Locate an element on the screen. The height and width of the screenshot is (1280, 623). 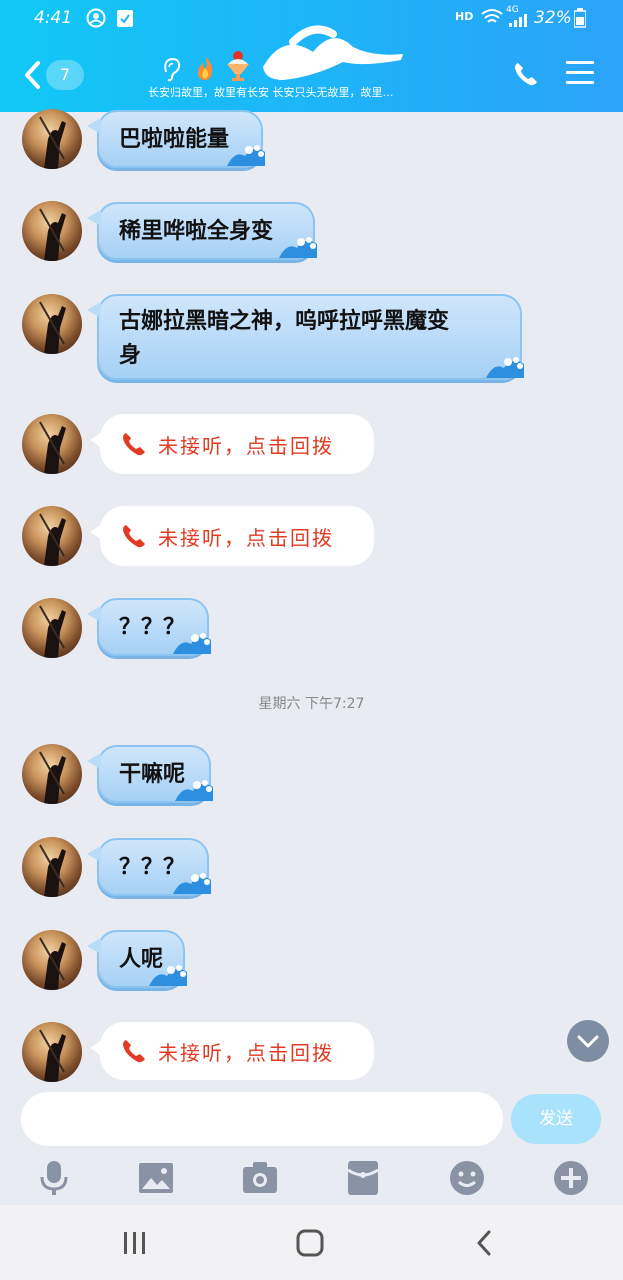
message-bubble: 古娜拉黑暗之神，呜呼拉呼黑魔变 身 is located at coordinates (305, 337).